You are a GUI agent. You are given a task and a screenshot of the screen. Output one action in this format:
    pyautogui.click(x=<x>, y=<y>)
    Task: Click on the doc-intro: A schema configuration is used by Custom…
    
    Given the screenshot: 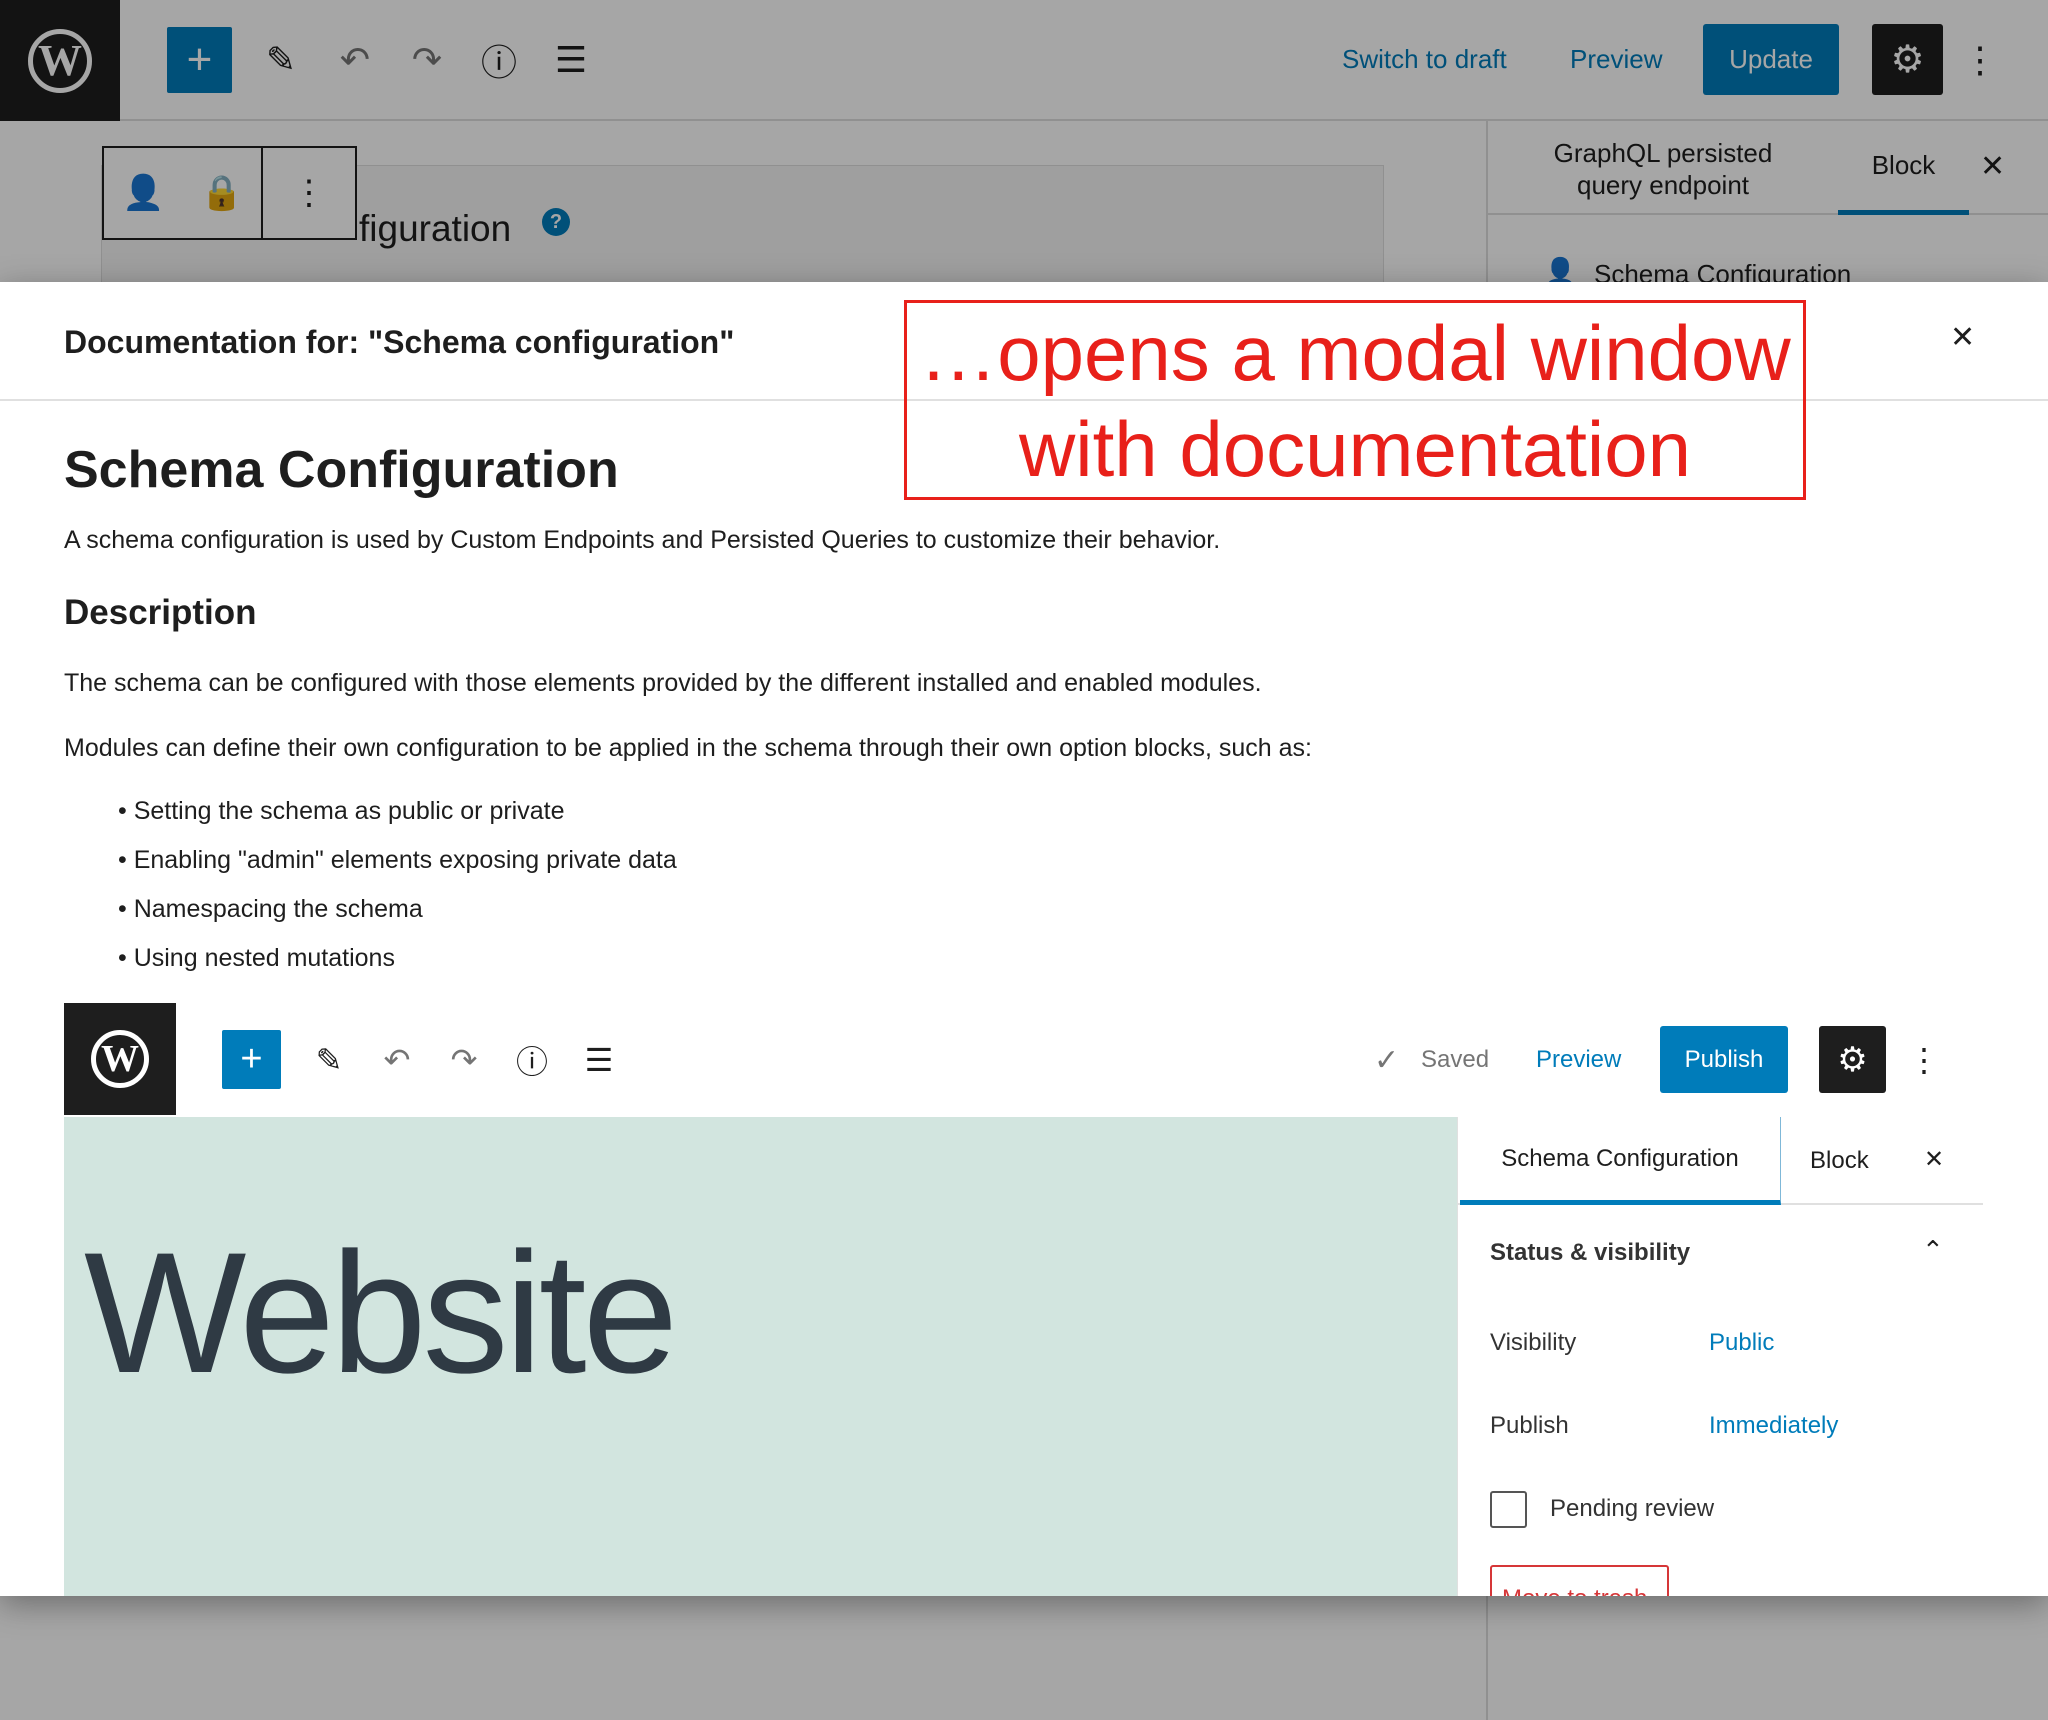 What is the action you would take?
    pyautogui.click(x=642, y=540)
    